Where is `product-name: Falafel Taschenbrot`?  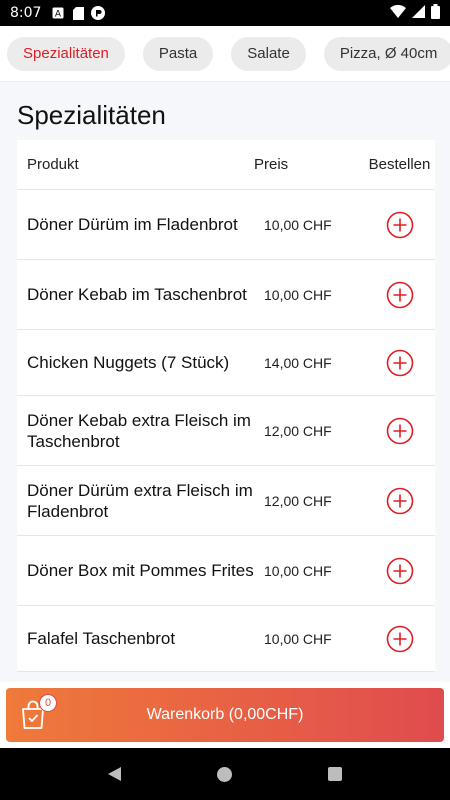
product-name: Falafel Taschenbrot is located at coordinates (101, 638).